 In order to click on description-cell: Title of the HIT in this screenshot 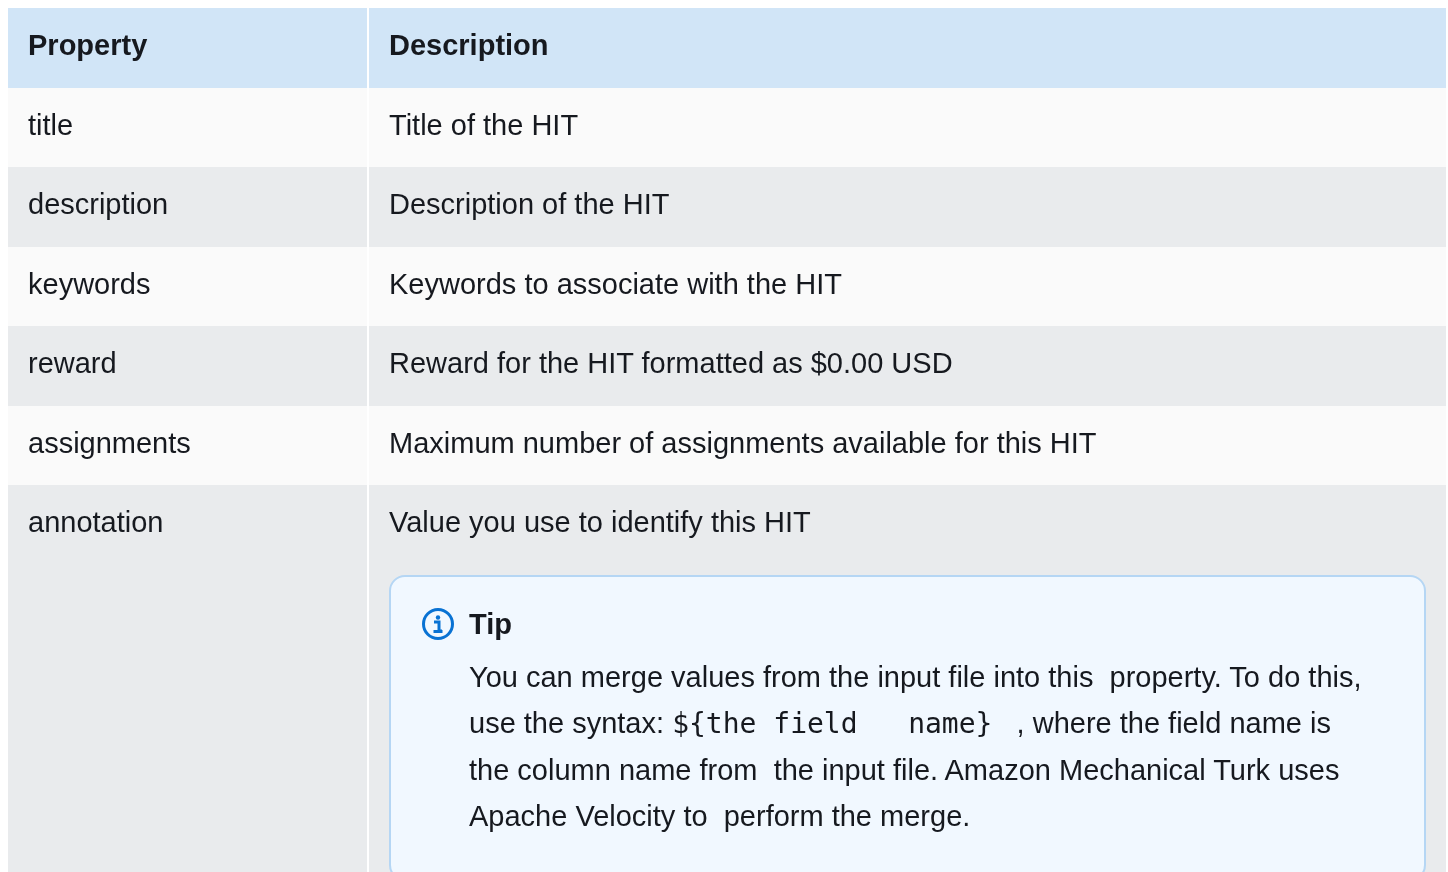, I will do `click(907, 127)`.